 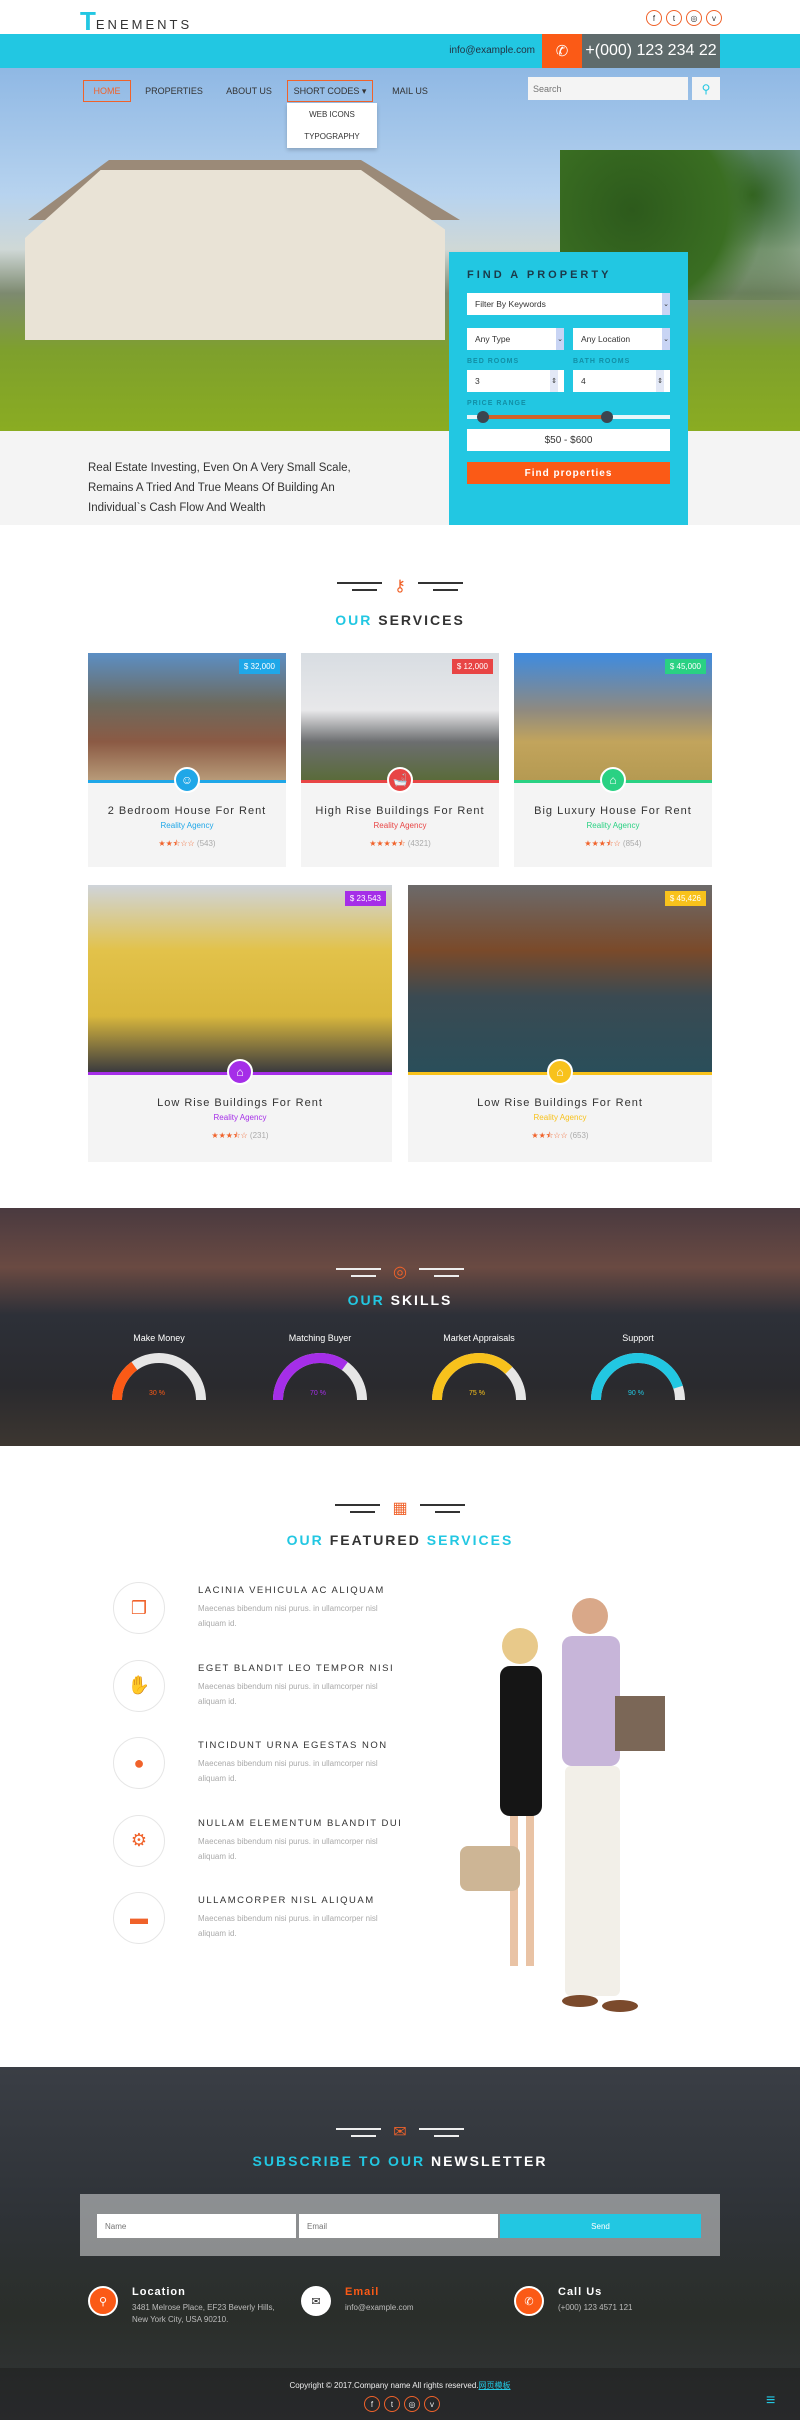 What do you see at coordinates (400, 2132) in the screenshot?
I see `newsletter-ornament: ✉` at bounding box center [400, 2132].